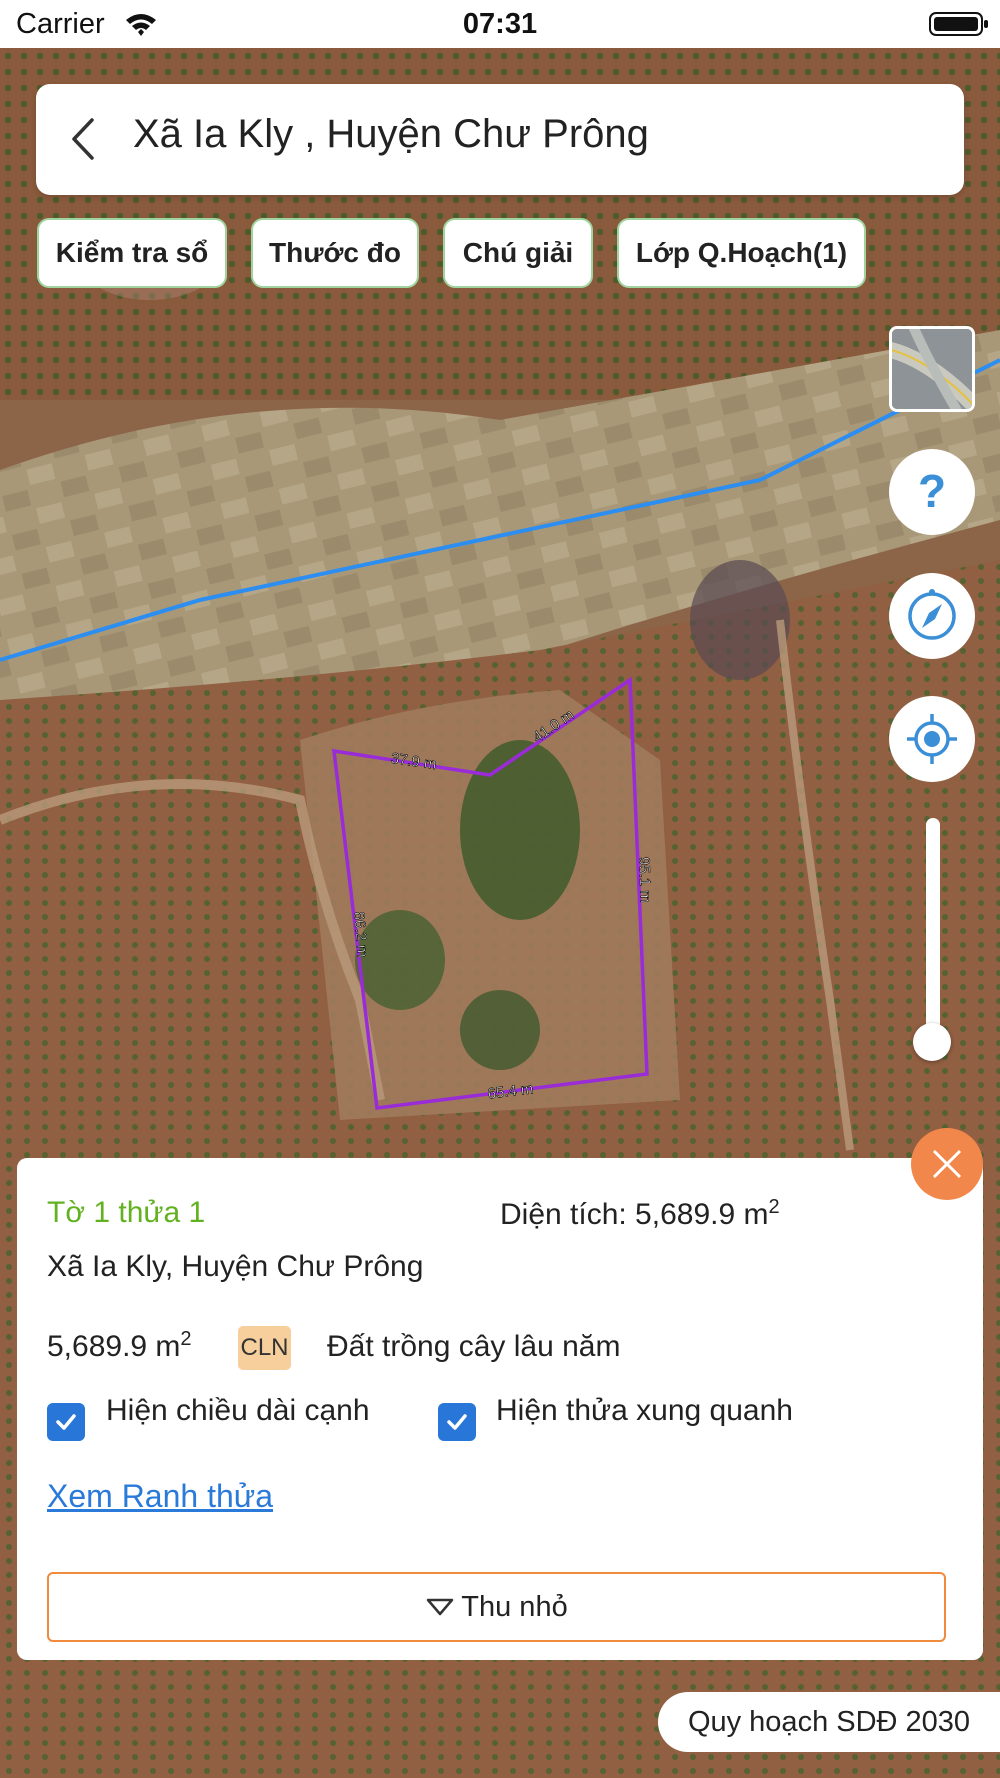 The width and height of the screenshot is (1000, 1778). I want to click on crosshair-icon, so click(932, 739).